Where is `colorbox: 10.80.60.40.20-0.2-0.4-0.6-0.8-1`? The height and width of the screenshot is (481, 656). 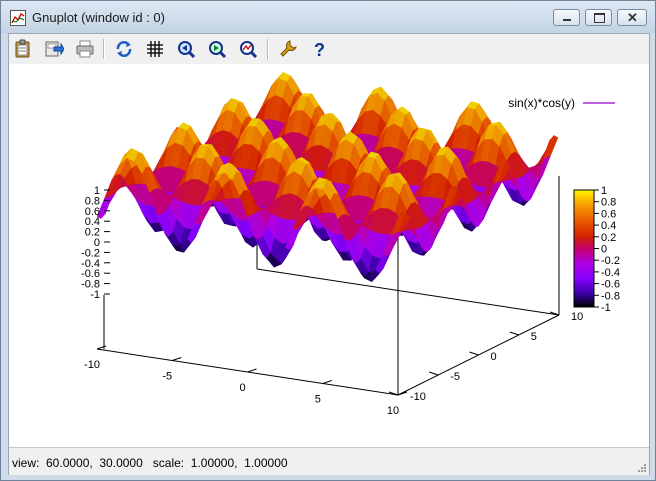 colorbox: 10.80.60.40.20-0.2-0.4-0.6-0.8-1 is located at coordinates (596, 249).